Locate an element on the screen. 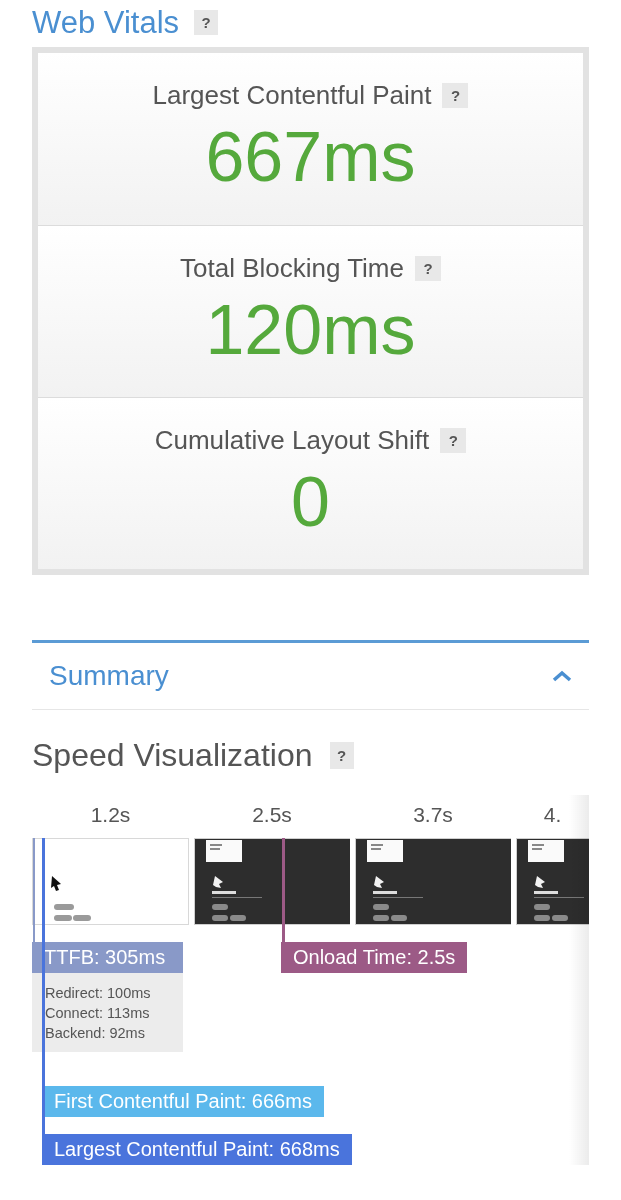  timing-detail-text: Redirect: 100ms is located at coordinates (98, 993).